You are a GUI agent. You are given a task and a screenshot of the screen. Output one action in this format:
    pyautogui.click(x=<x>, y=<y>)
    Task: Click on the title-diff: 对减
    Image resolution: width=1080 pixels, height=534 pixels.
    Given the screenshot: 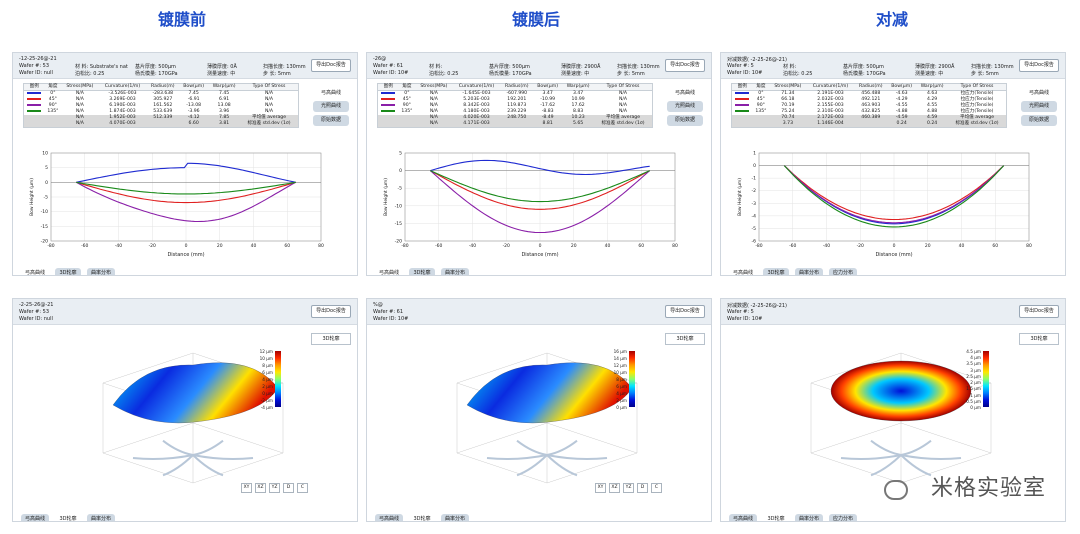 What is the action you would take?
    pyautogui.click(x=892, y=19)
    